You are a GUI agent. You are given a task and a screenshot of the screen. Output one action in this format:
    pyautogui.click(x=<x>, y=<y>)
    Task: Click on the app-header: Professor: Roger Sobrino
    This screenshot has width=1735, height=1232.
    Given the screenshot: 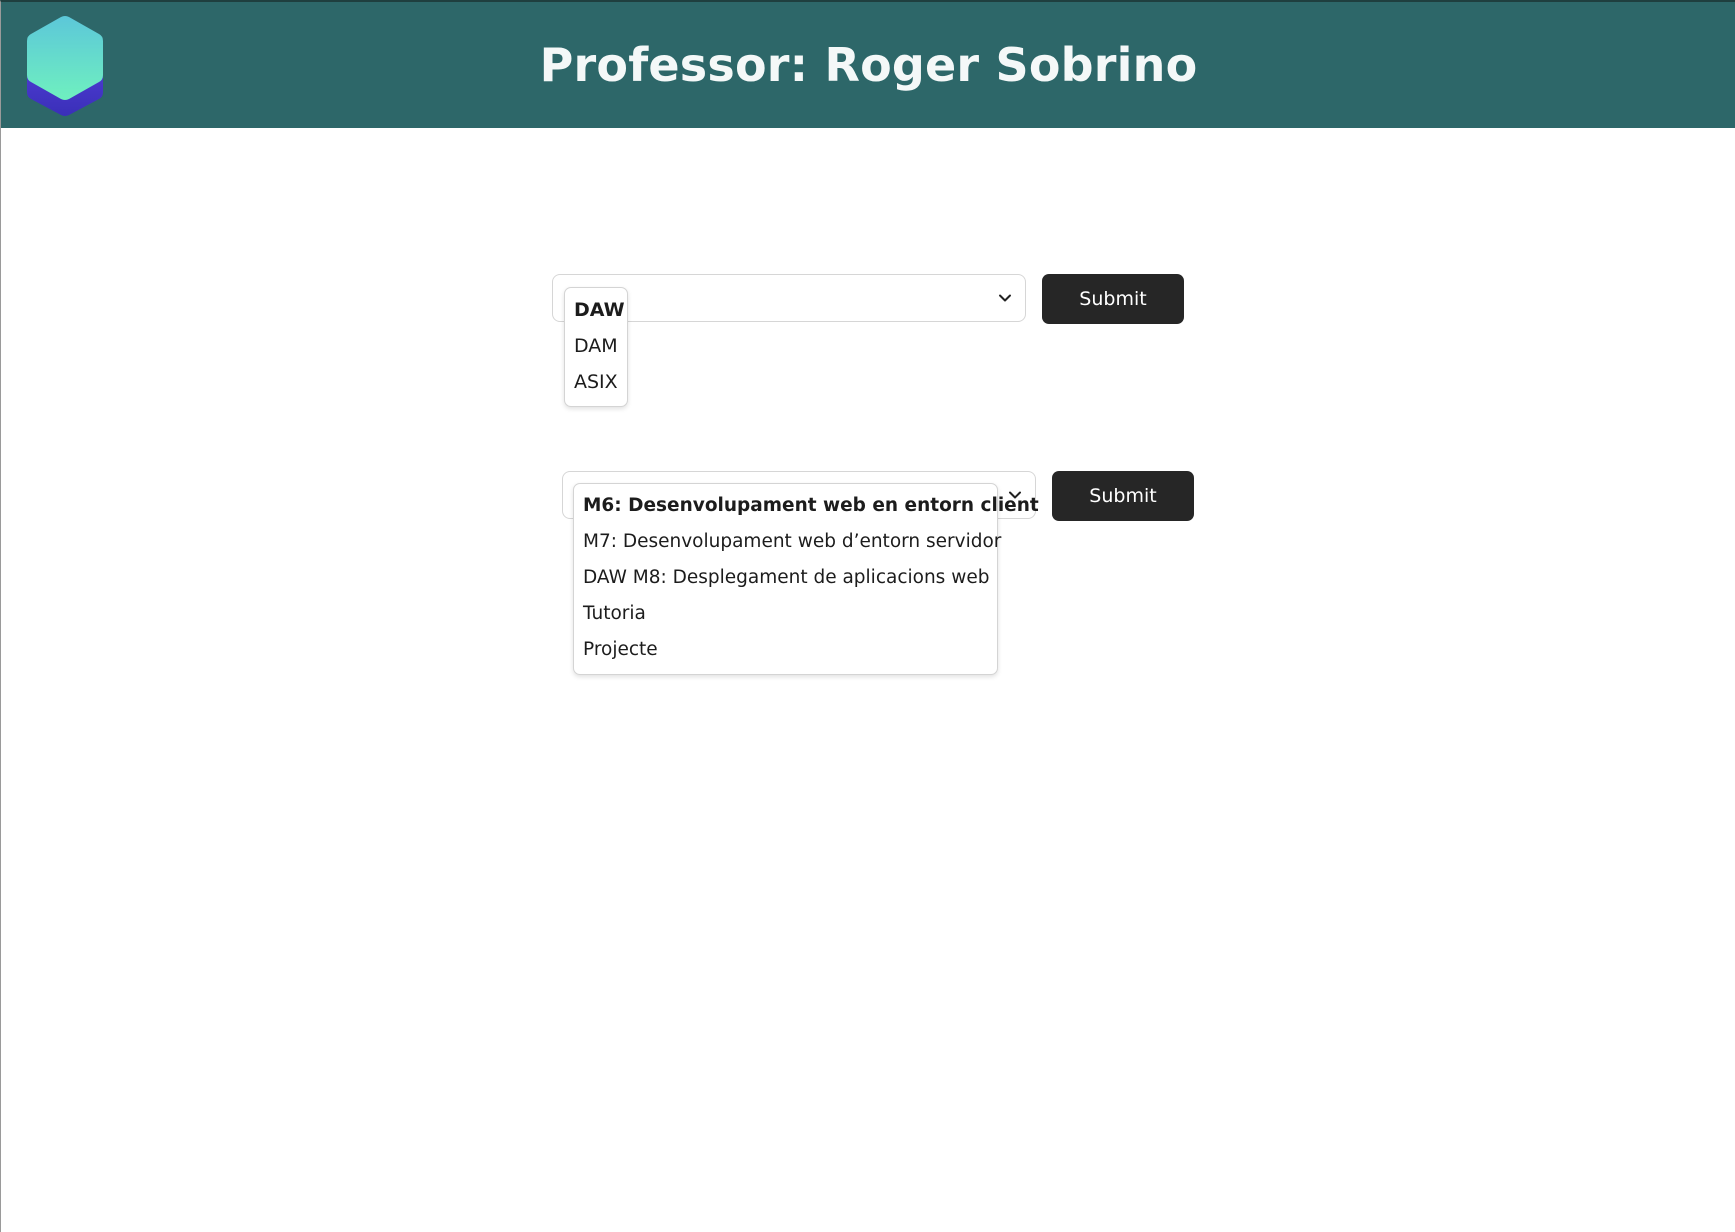 What is the action you would take?
    pyautogui.click(x=868, y=65)
    